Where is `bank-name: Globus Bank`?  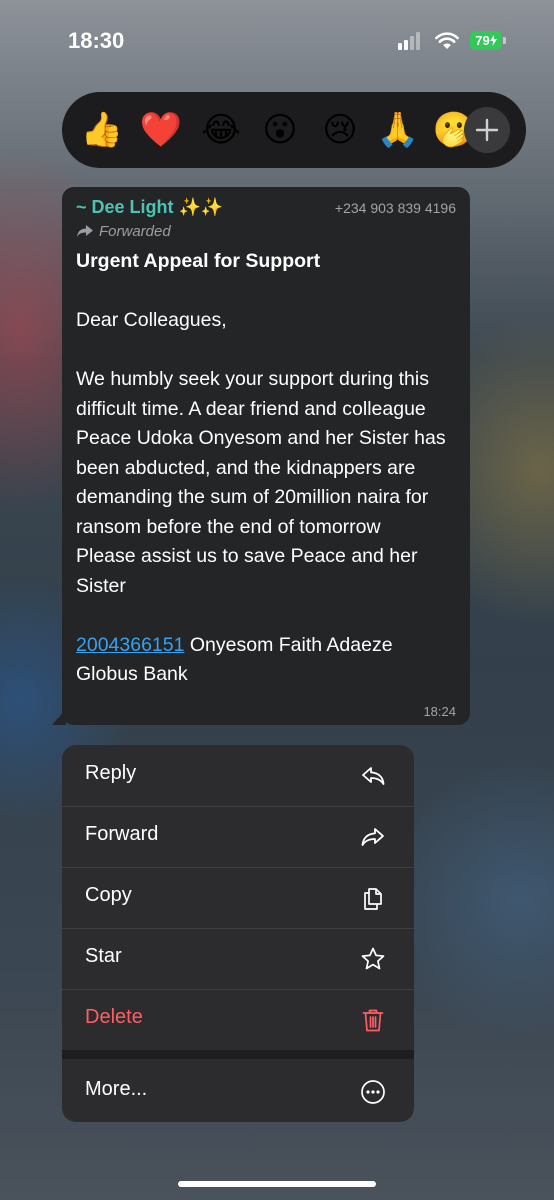
bank-name: Globus Bank is located at coordinates (132, 674).